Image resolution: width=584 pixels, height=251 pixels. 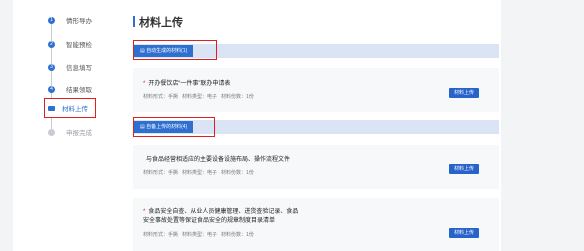 What do you see at coordinates (189, 84) in the screenshot?
I see `material-title: 开办餐饮店“一件事”联办申请表` at bounding box center [189, 84].